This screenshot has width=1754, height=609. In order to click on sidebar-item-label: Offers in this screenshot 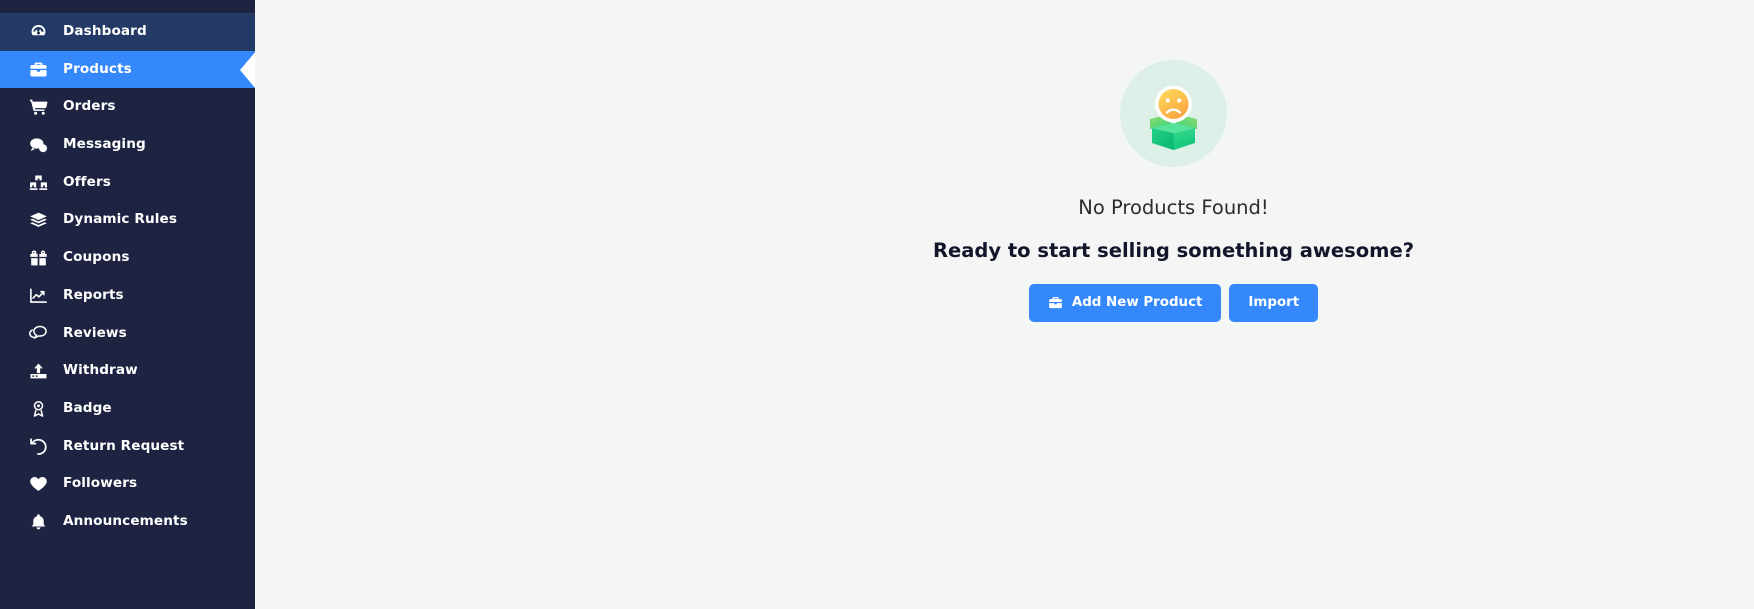, I will do `click(87, 181)`.